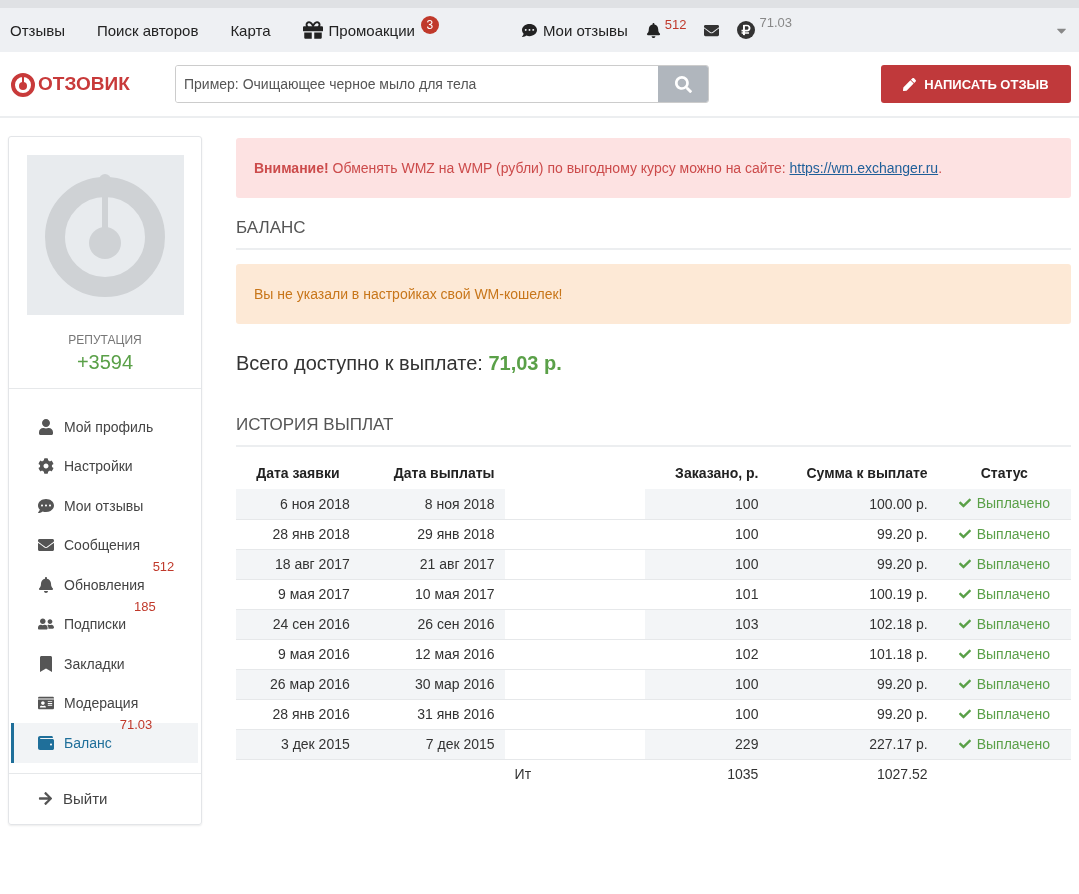 The height and width of the screenshot is (894, 1079). What do you see at coordinates (653, 294) in the screenshot?
I see `warning-message: Вы не указали в настройках свой WM-кошелек!` at bounding box center [653, 294].